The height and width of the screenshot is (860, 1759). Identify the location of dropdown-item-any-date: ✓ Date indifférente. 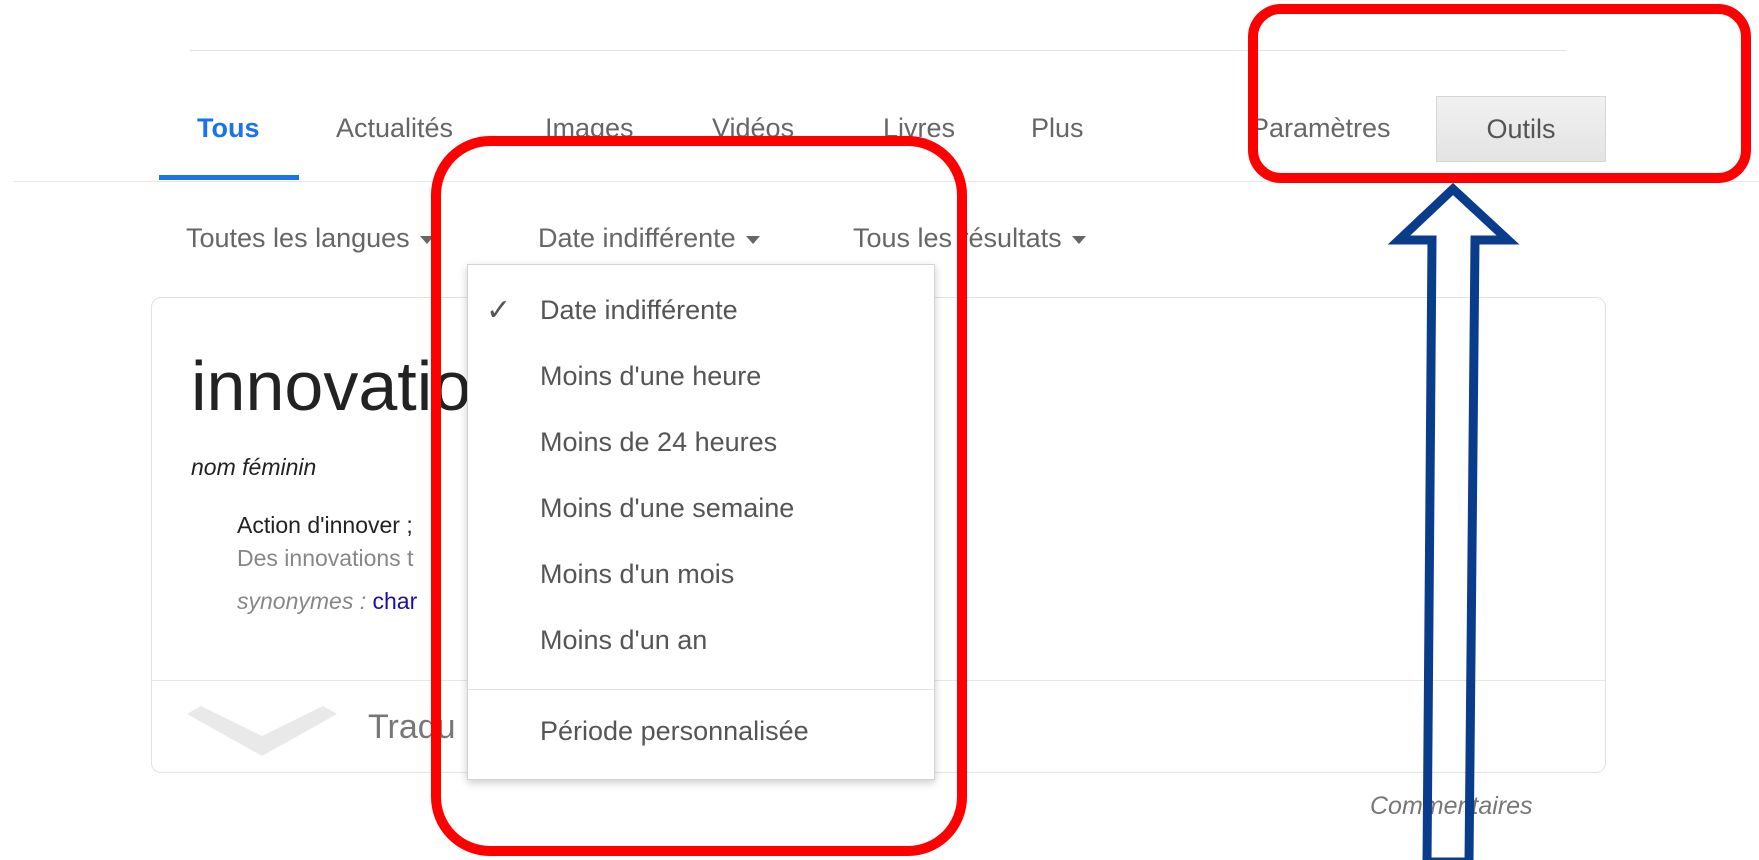
(701, 311).